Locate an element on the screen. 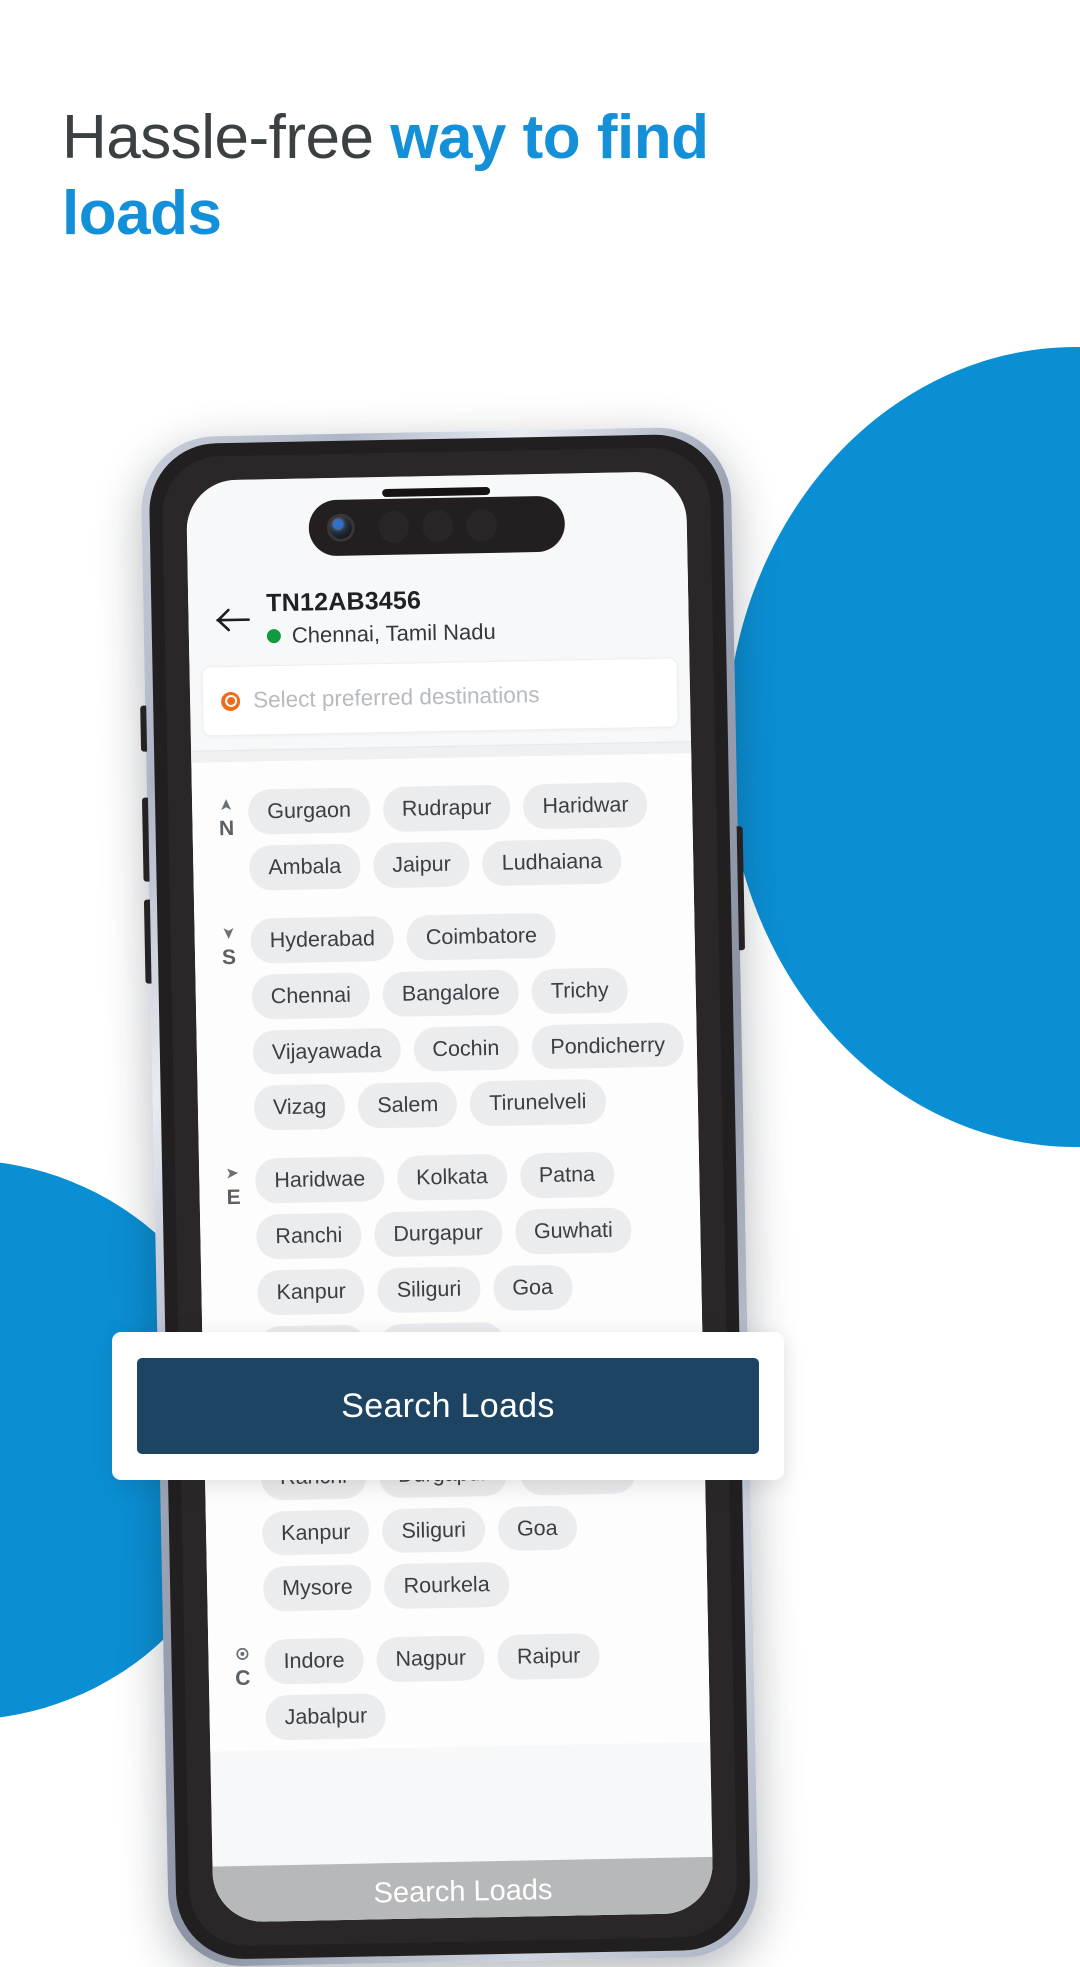 This screenshot has height=1967, width=1080. destination-chip: Pondicherry is located at coordinates (607, 1045).